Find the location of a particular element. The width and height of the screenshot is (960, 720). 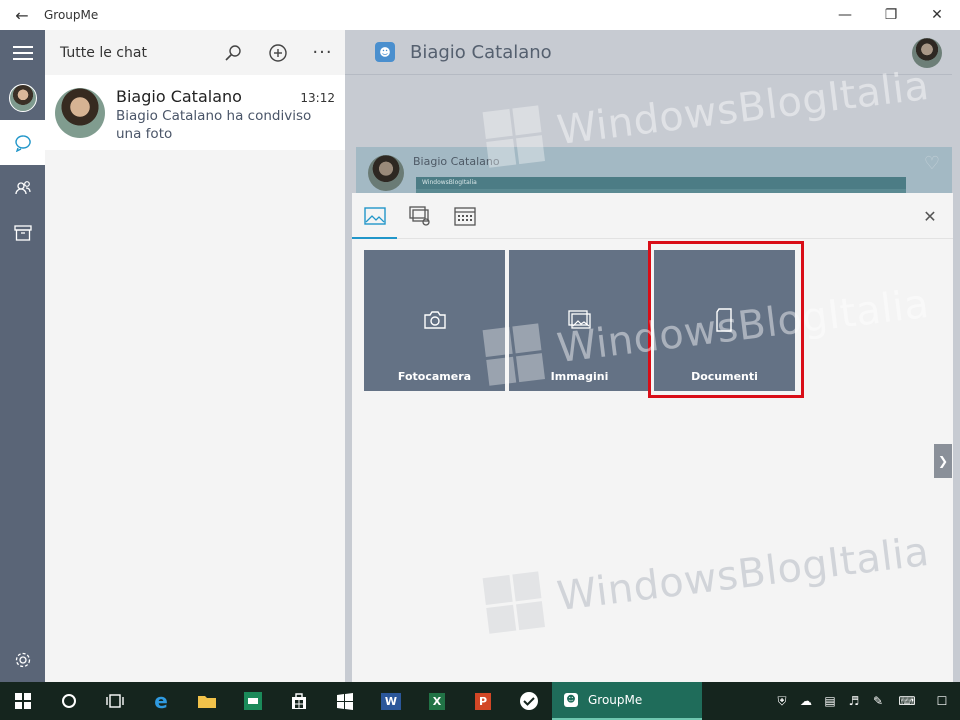

arrow-left-icon: ← is located at coordinates (22, 15).